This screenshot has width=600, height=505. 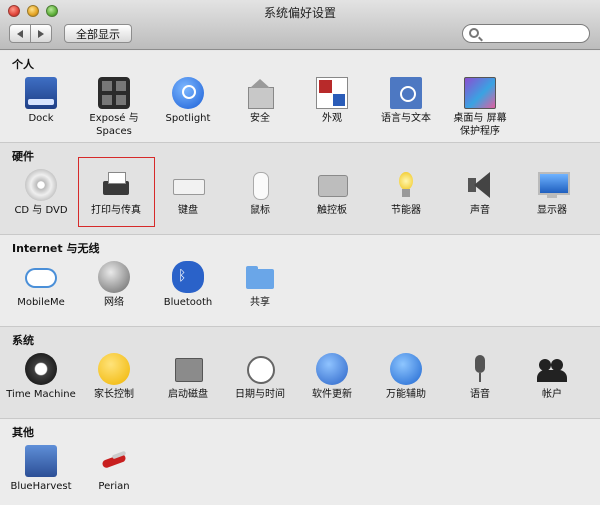 I want to click on pref-trackpad: 触控板, so click(x=332, y=193).